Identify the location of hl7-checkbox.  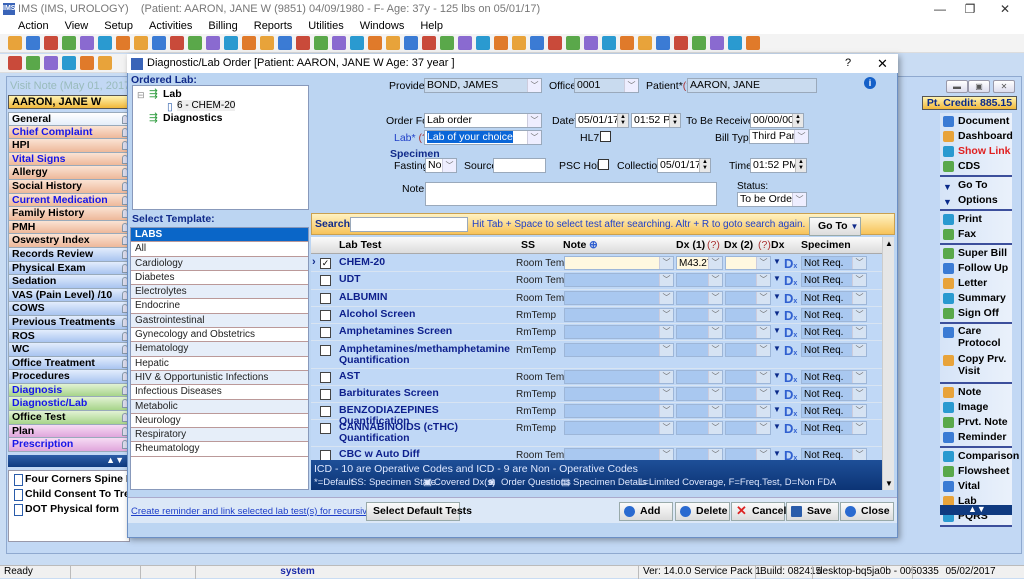
(605, 136).